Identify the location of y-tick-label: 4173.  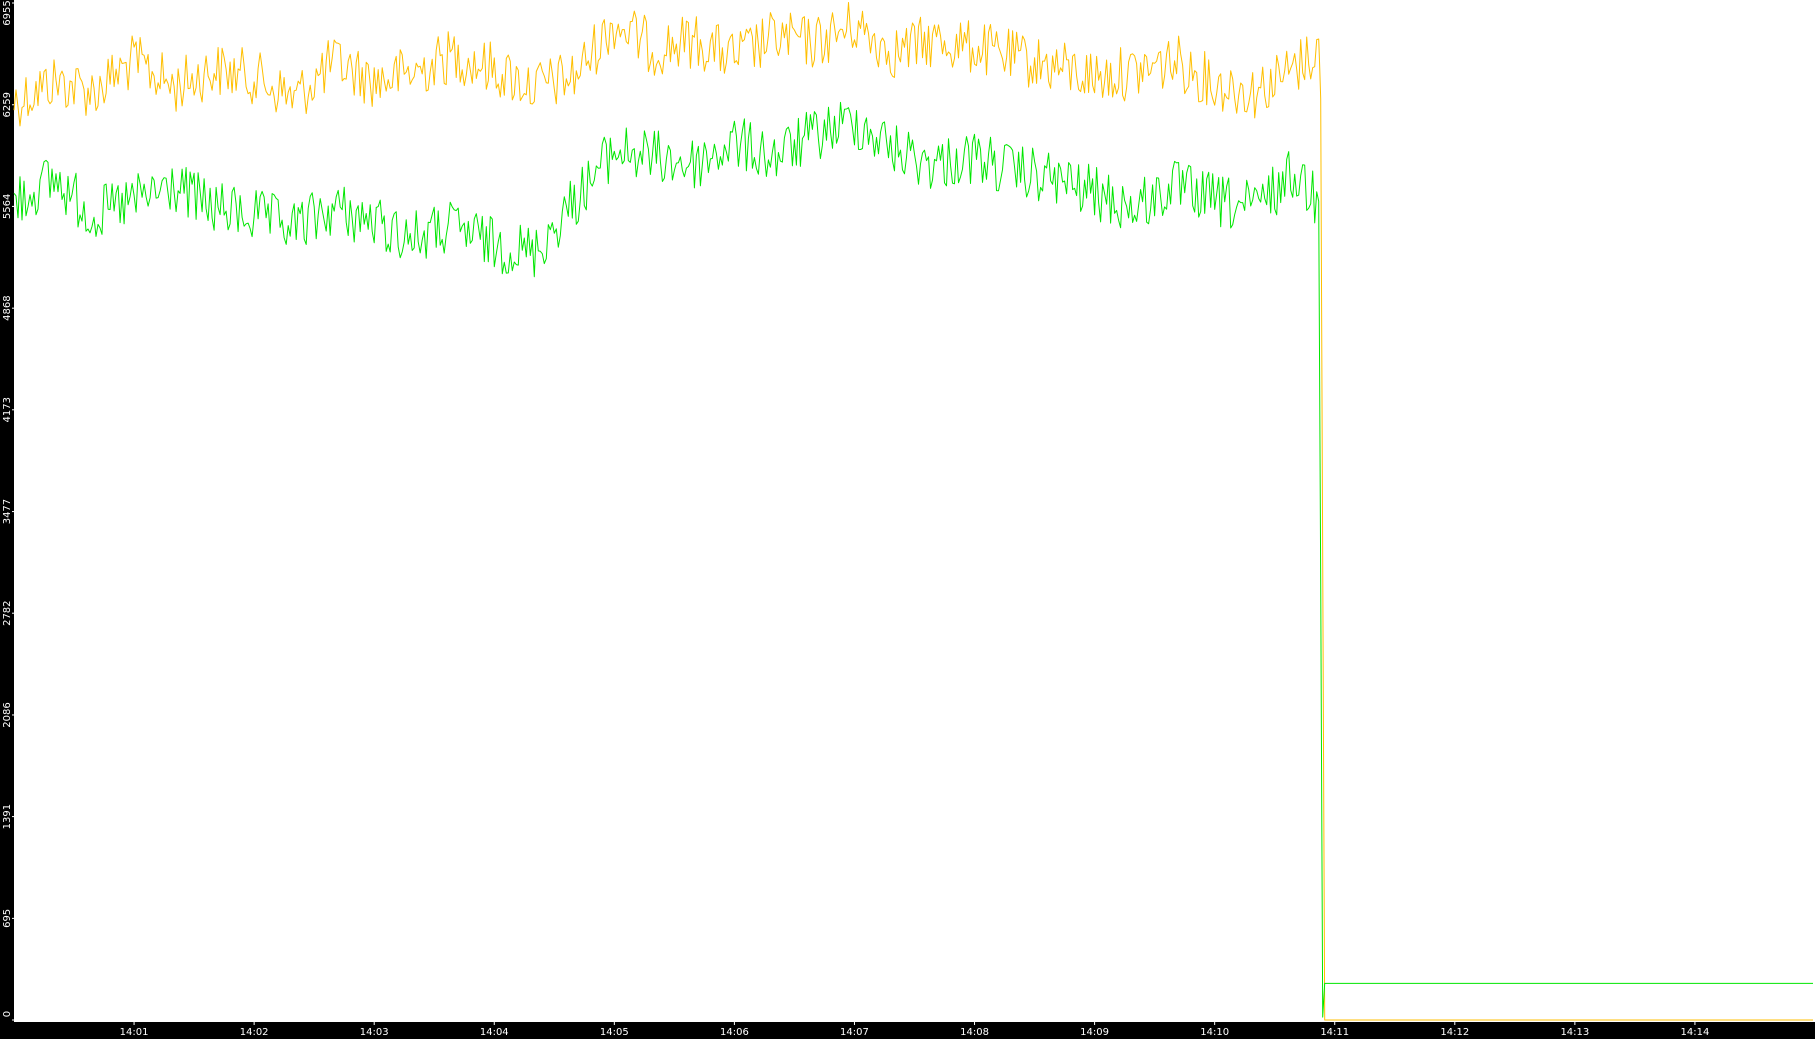
(7, 409).